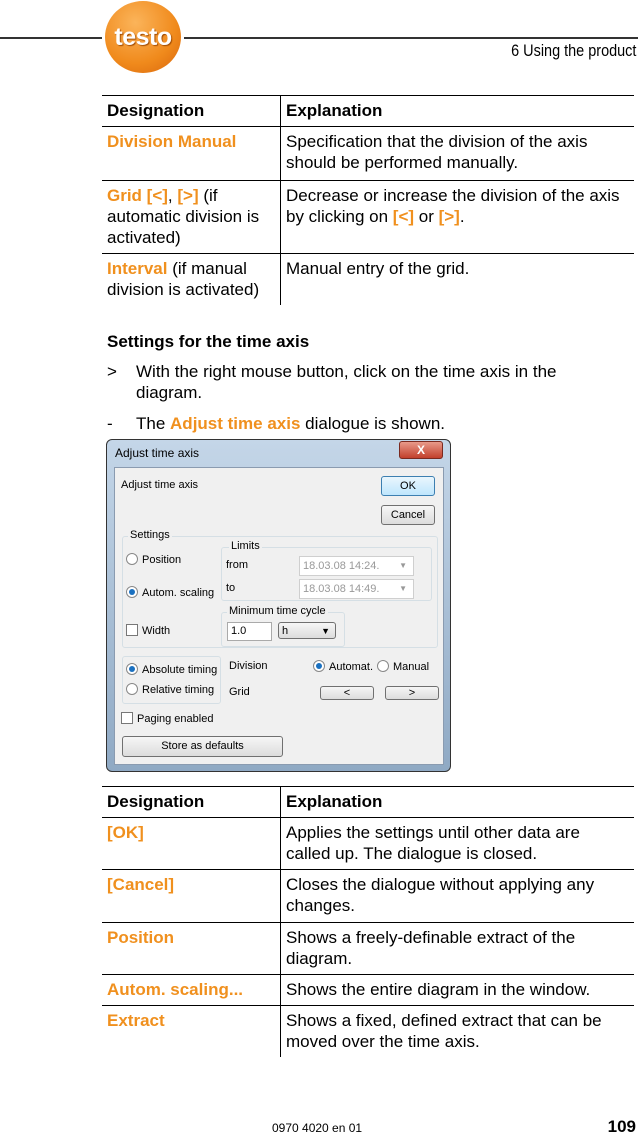 This screenshot has width=638, height=1135. What do you see at coordinates (178, 593) in the screenshot?
I see `radio-label: Autom. scaling` at bounding box center [178, 593].